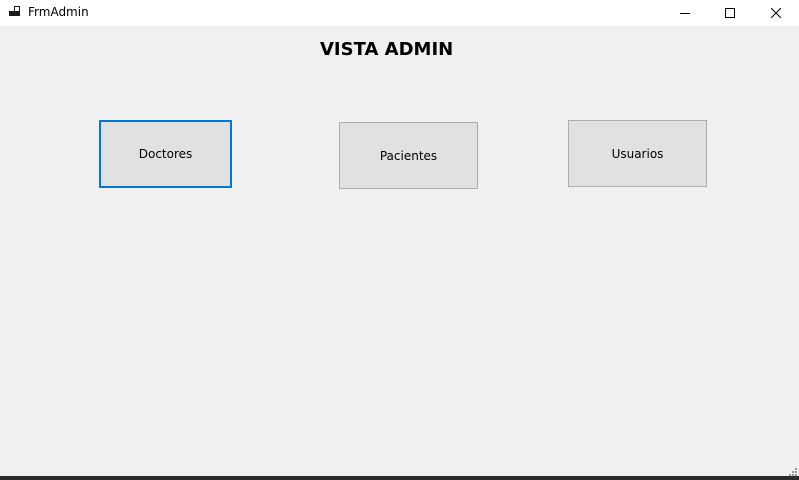 This screenshot has height=480, width=799. I want to click on pacientes-button: Pacientes, so click(408, 155).